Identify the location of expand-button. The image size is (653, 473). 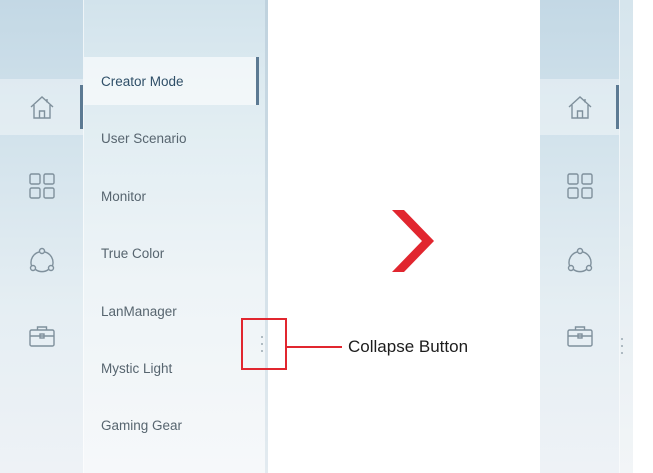
(622, 346).